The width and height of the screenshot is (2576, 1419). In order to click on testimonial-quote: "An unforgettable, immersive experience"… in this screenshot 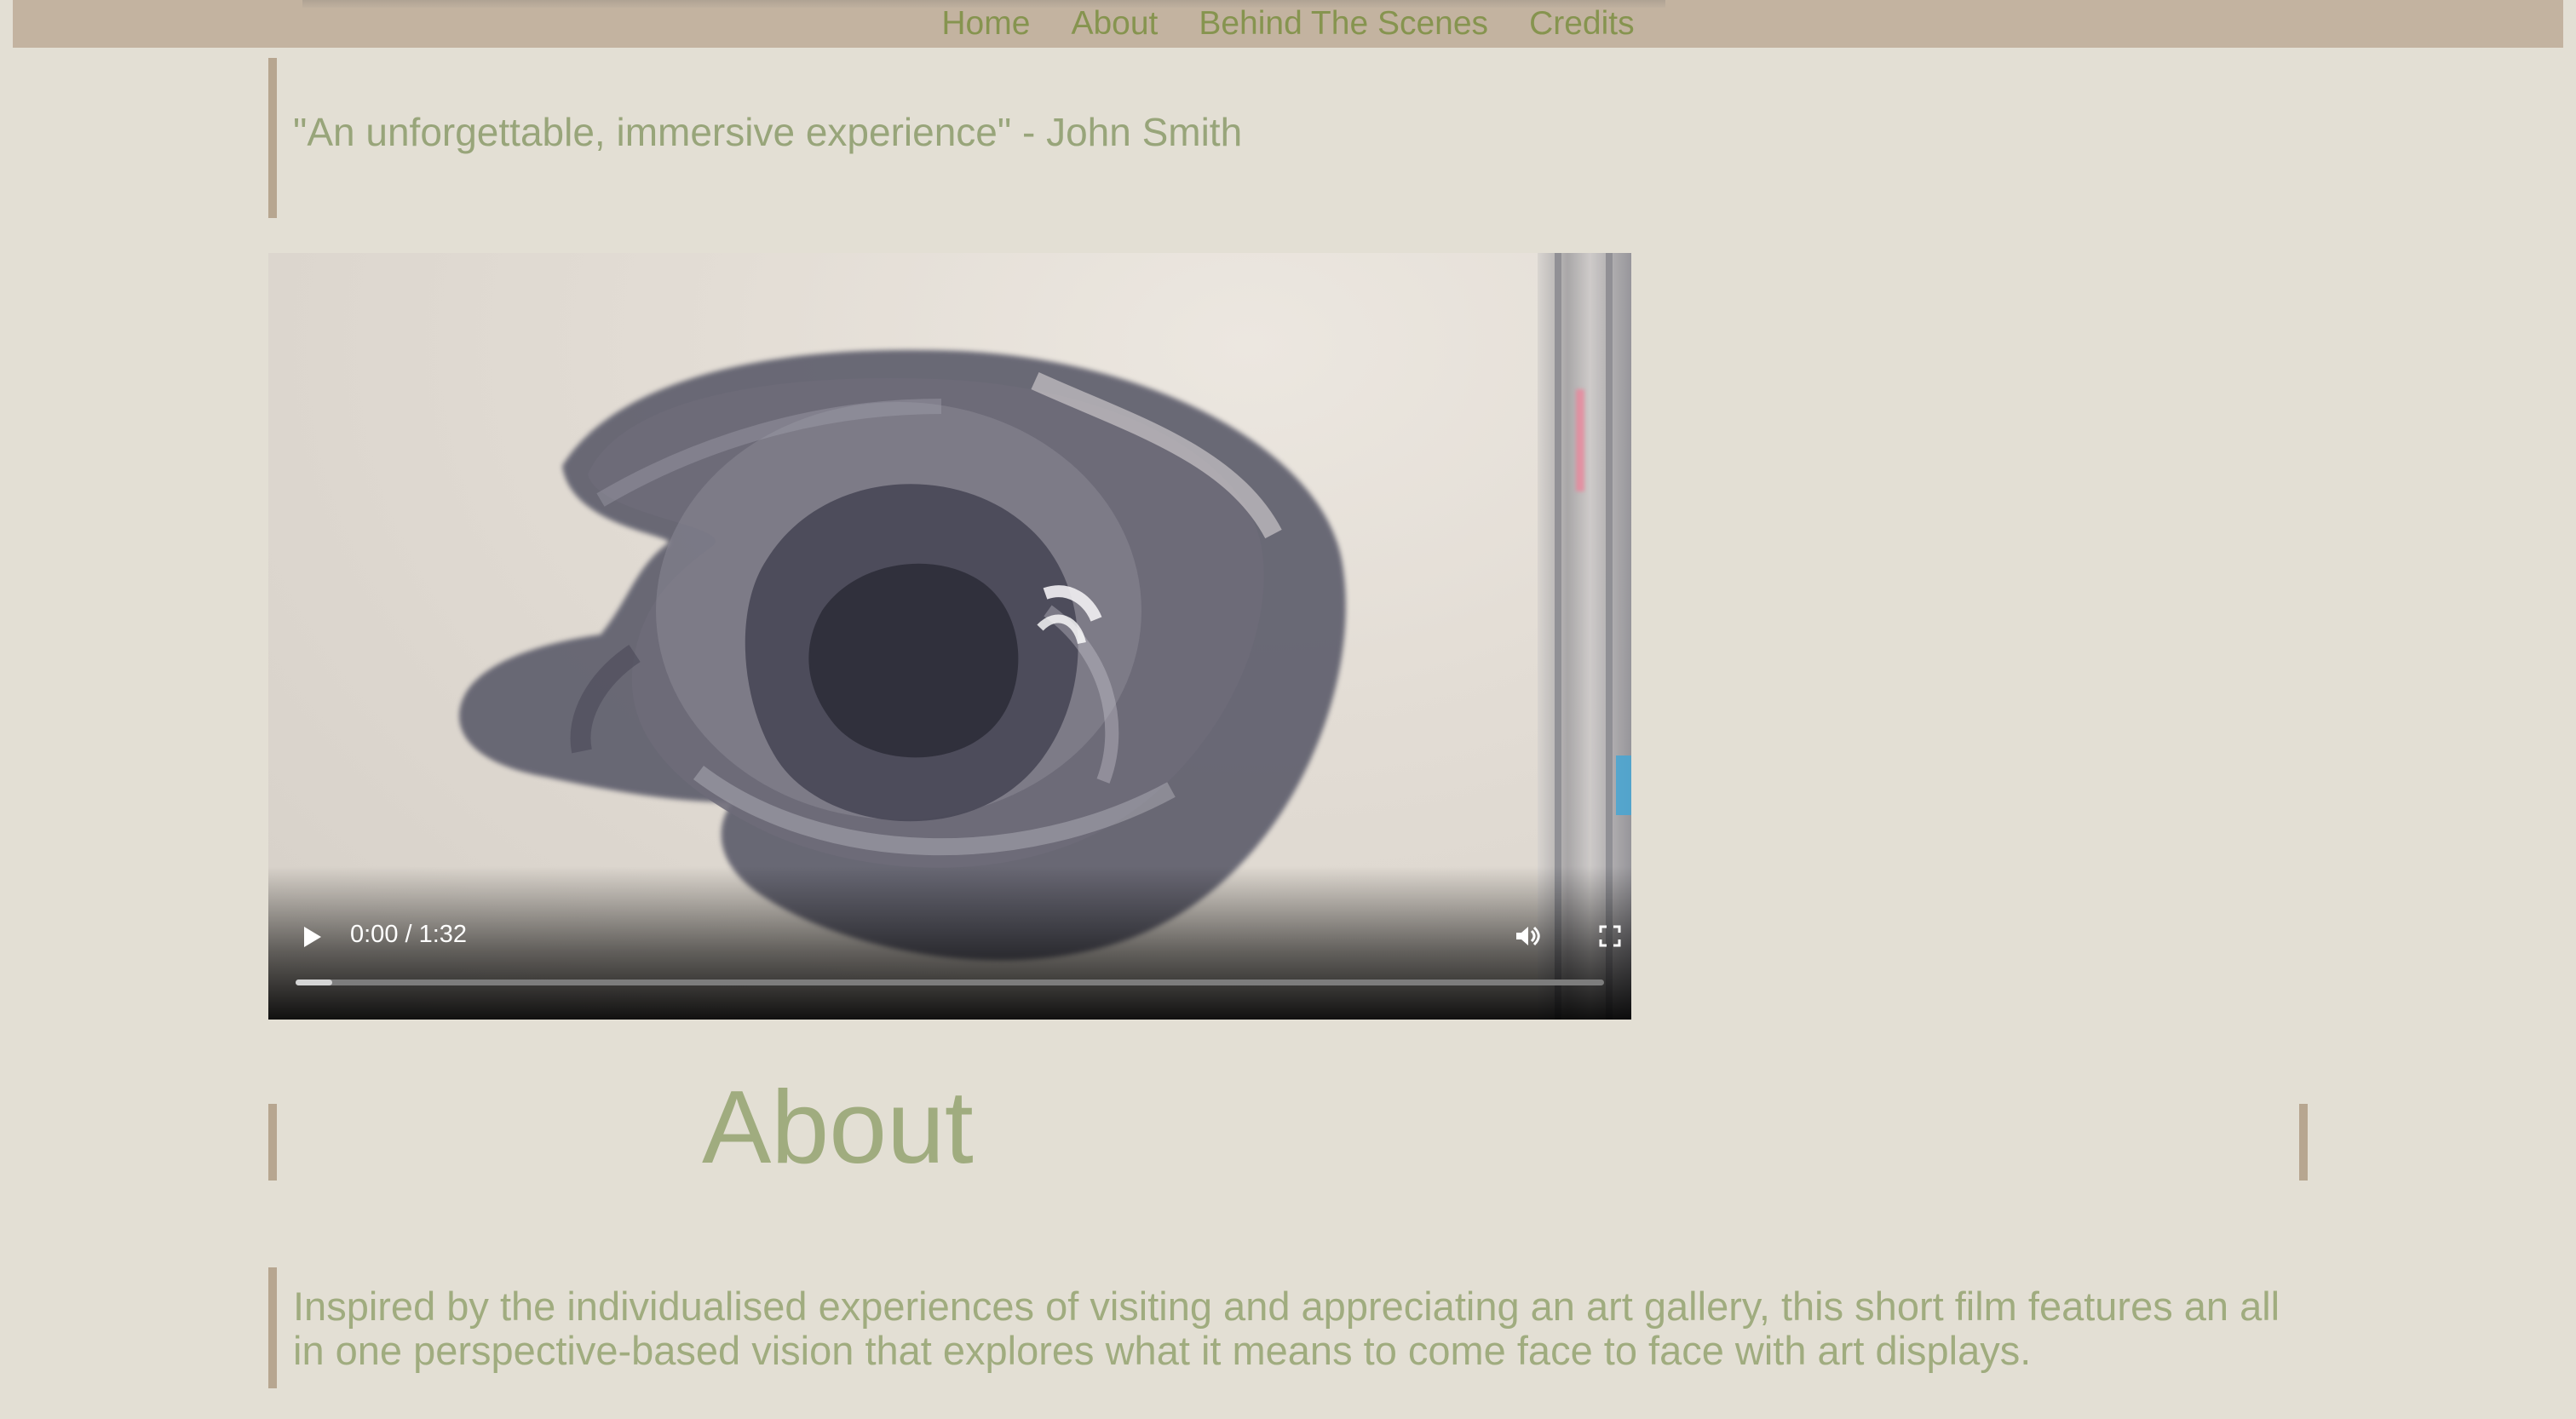, I will do `click(768, 132)`.